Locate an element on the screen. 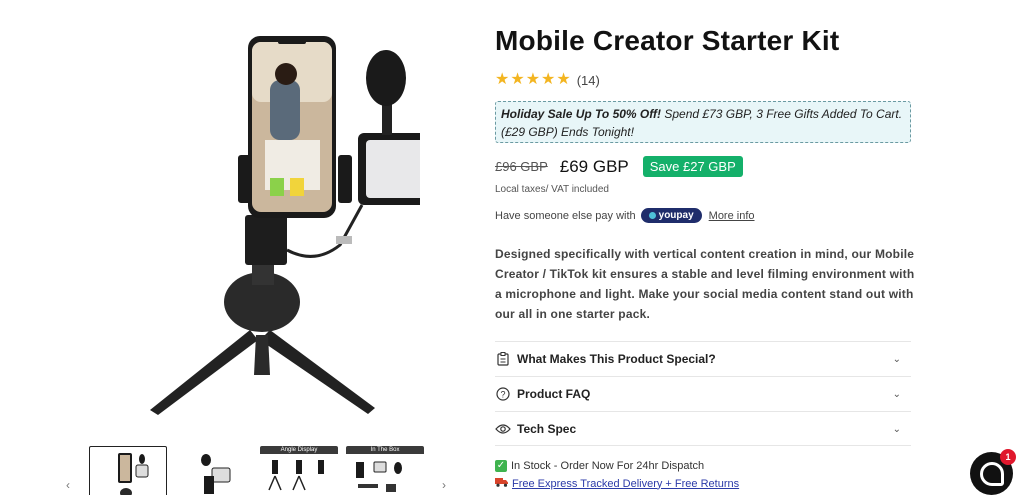  accordion-label: Product FAQ is located at coordinates (554, 394).